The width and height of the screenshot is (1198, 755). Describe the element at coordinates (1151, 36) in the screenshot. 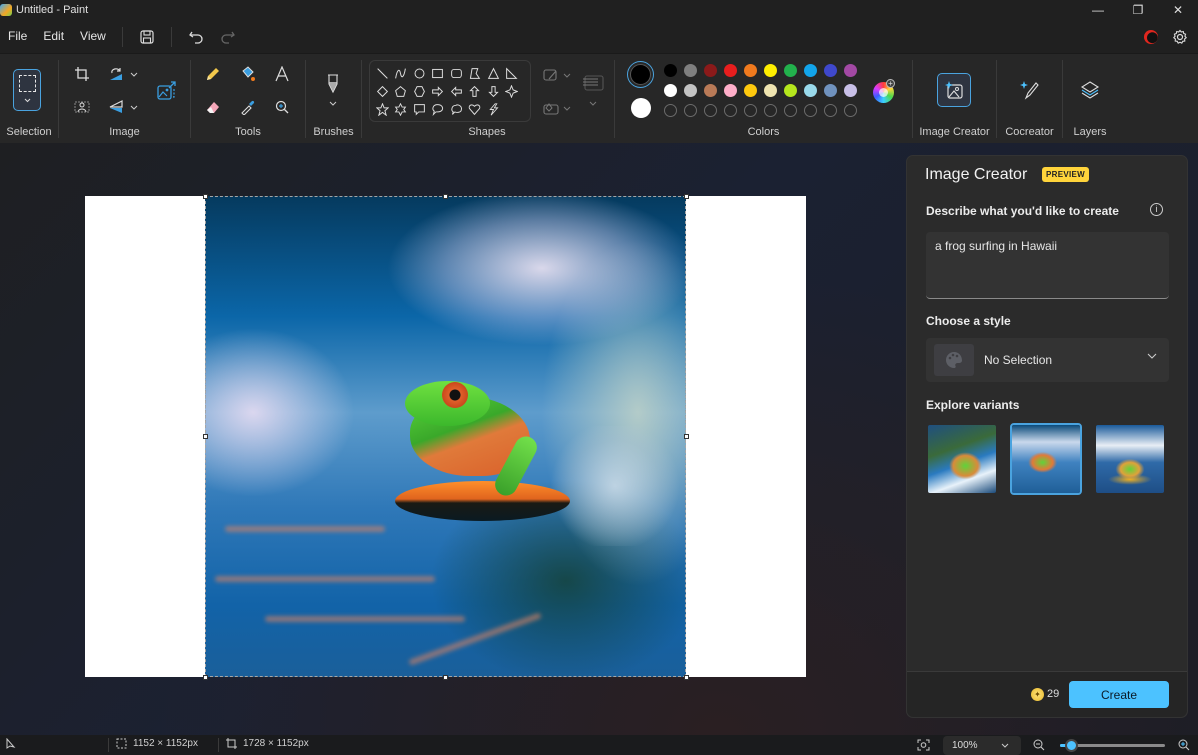

I see `account-avatar` at that location.